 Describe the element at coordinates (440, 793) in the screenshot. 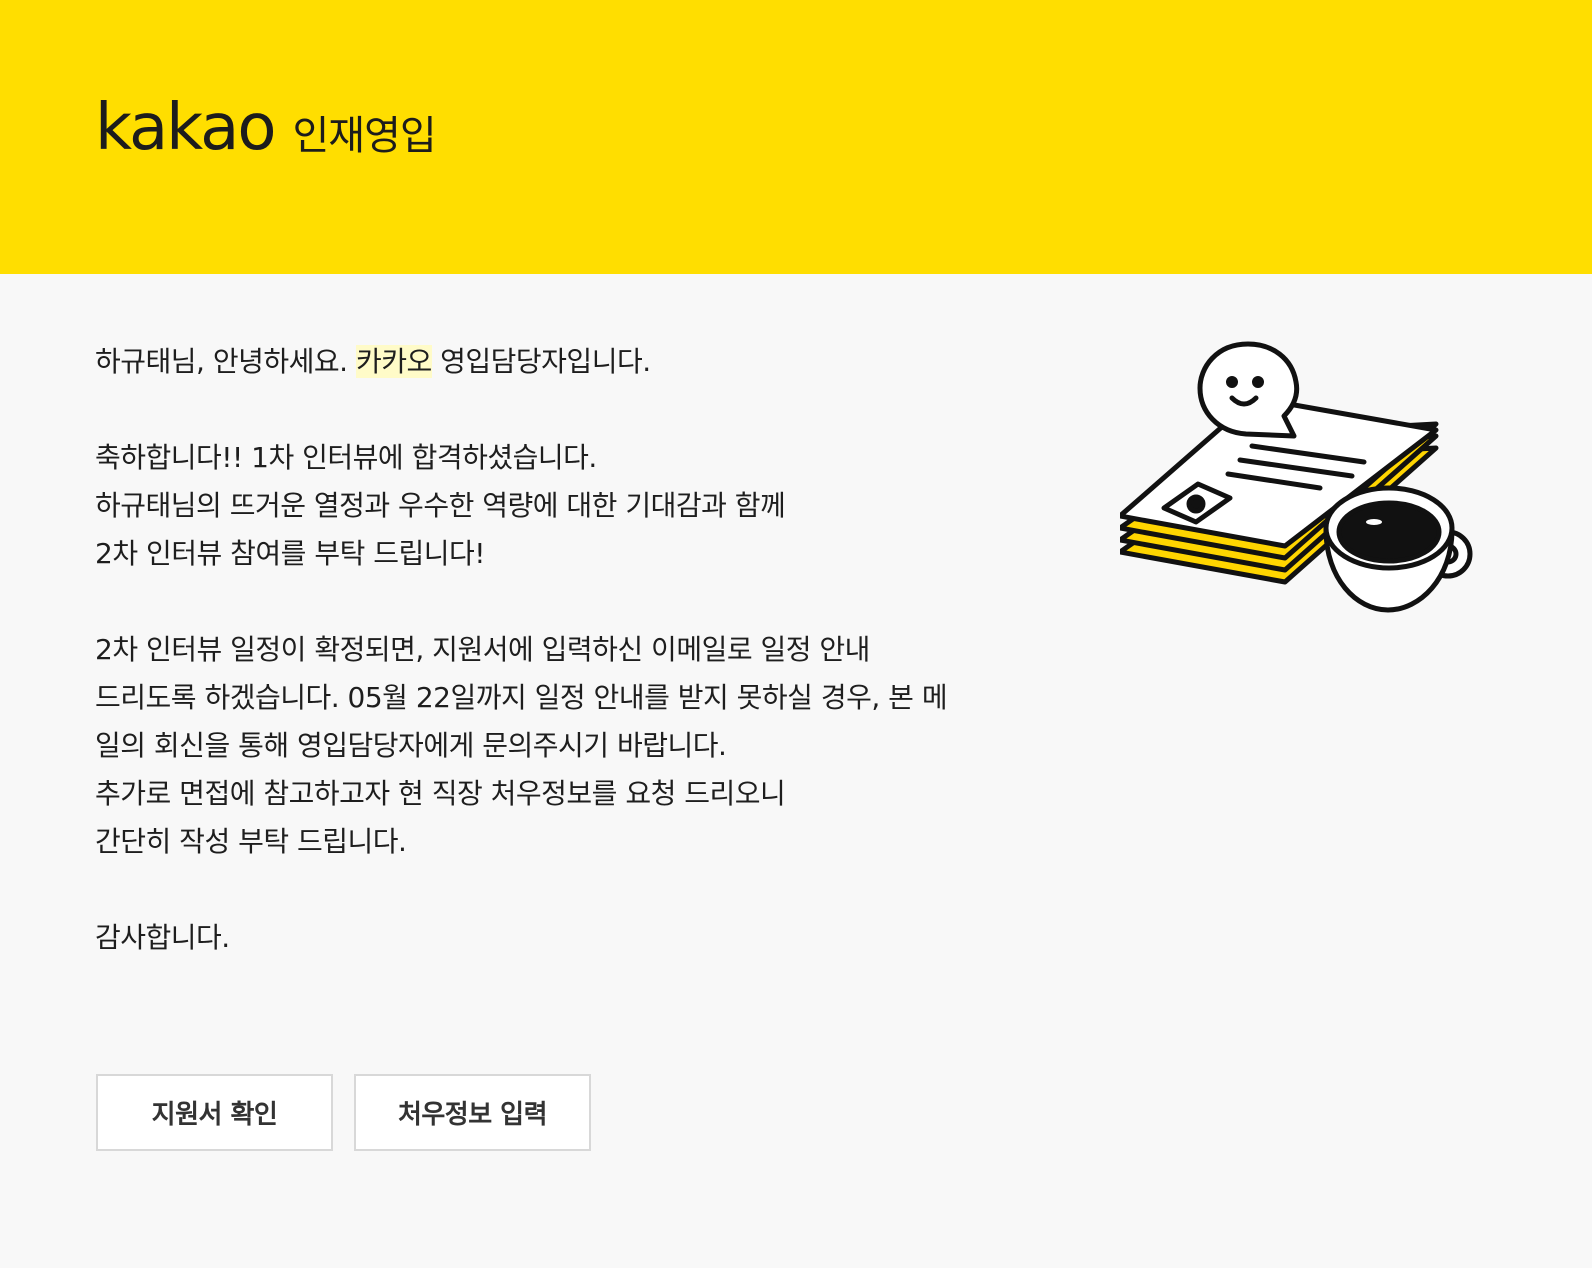

I see `schedule-line: 추가로 면접에 참고하고자 현 직장 처우정보를 요청 드리오니` at that location.